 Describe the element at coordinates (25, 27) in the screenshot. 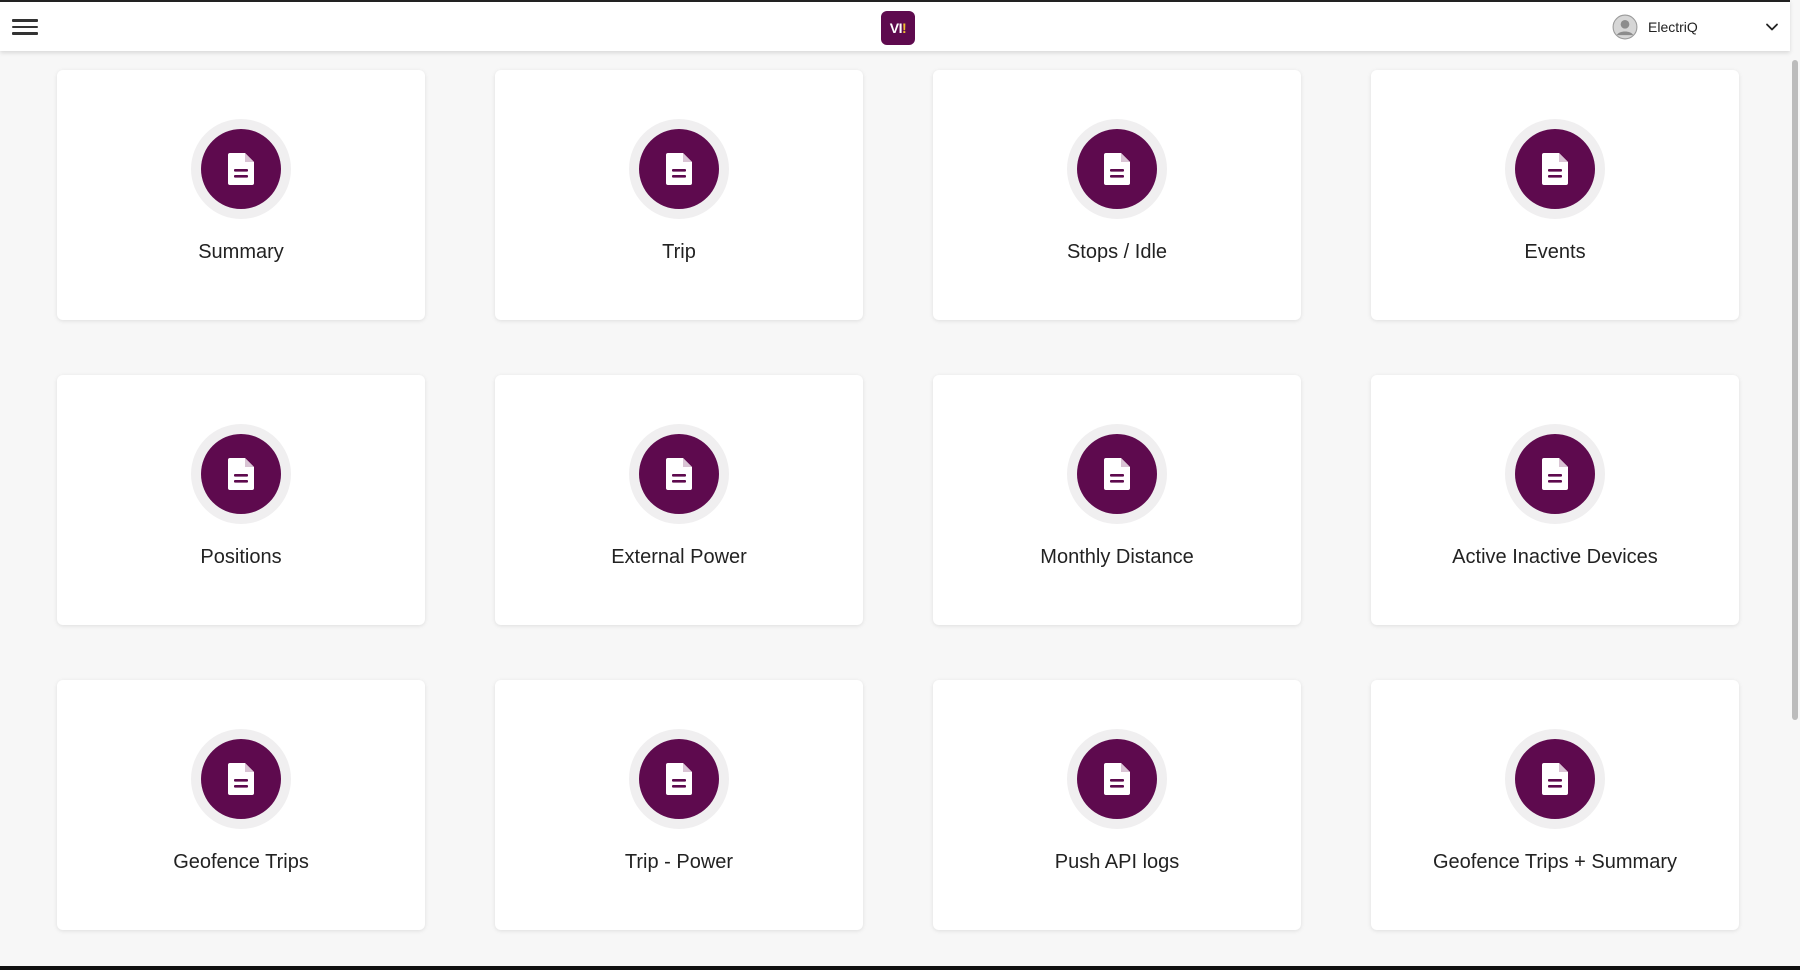

I see `hamburger-icon` at that location.